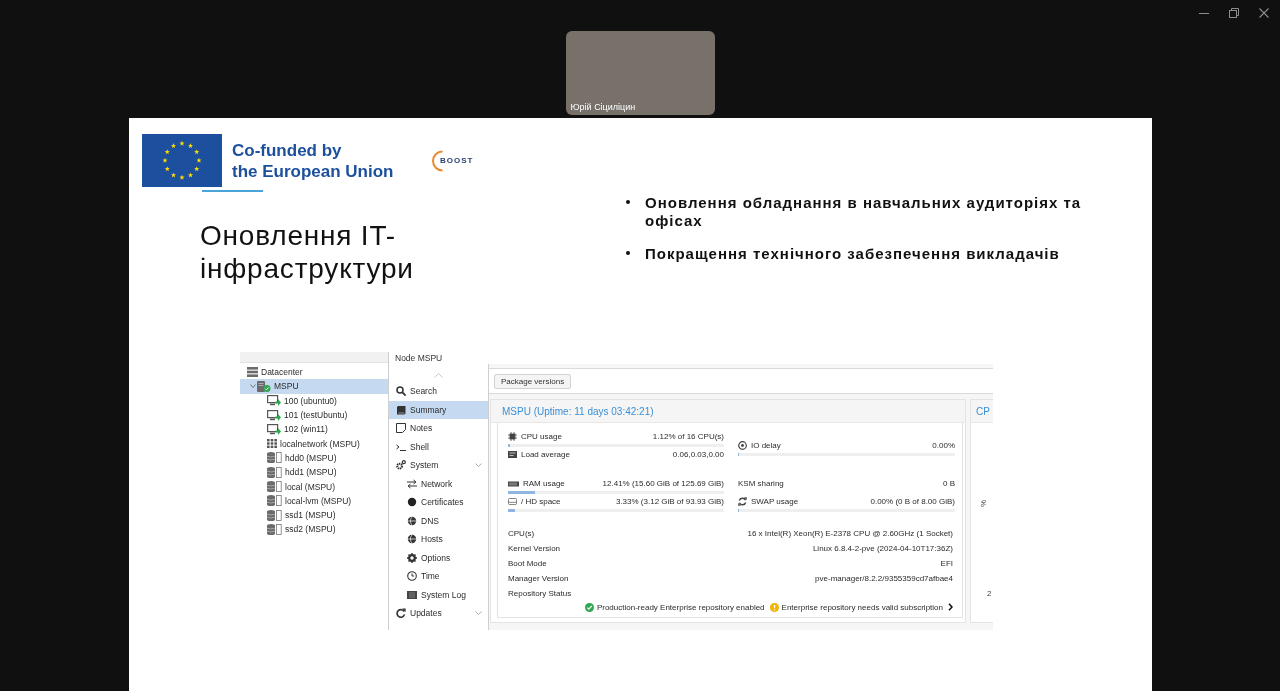  What do you see at coordinates (688, 436) in the screenshot?
I see `stat-value: 1.12% of 16 CPU(s)` at bounding box center [688, 436].